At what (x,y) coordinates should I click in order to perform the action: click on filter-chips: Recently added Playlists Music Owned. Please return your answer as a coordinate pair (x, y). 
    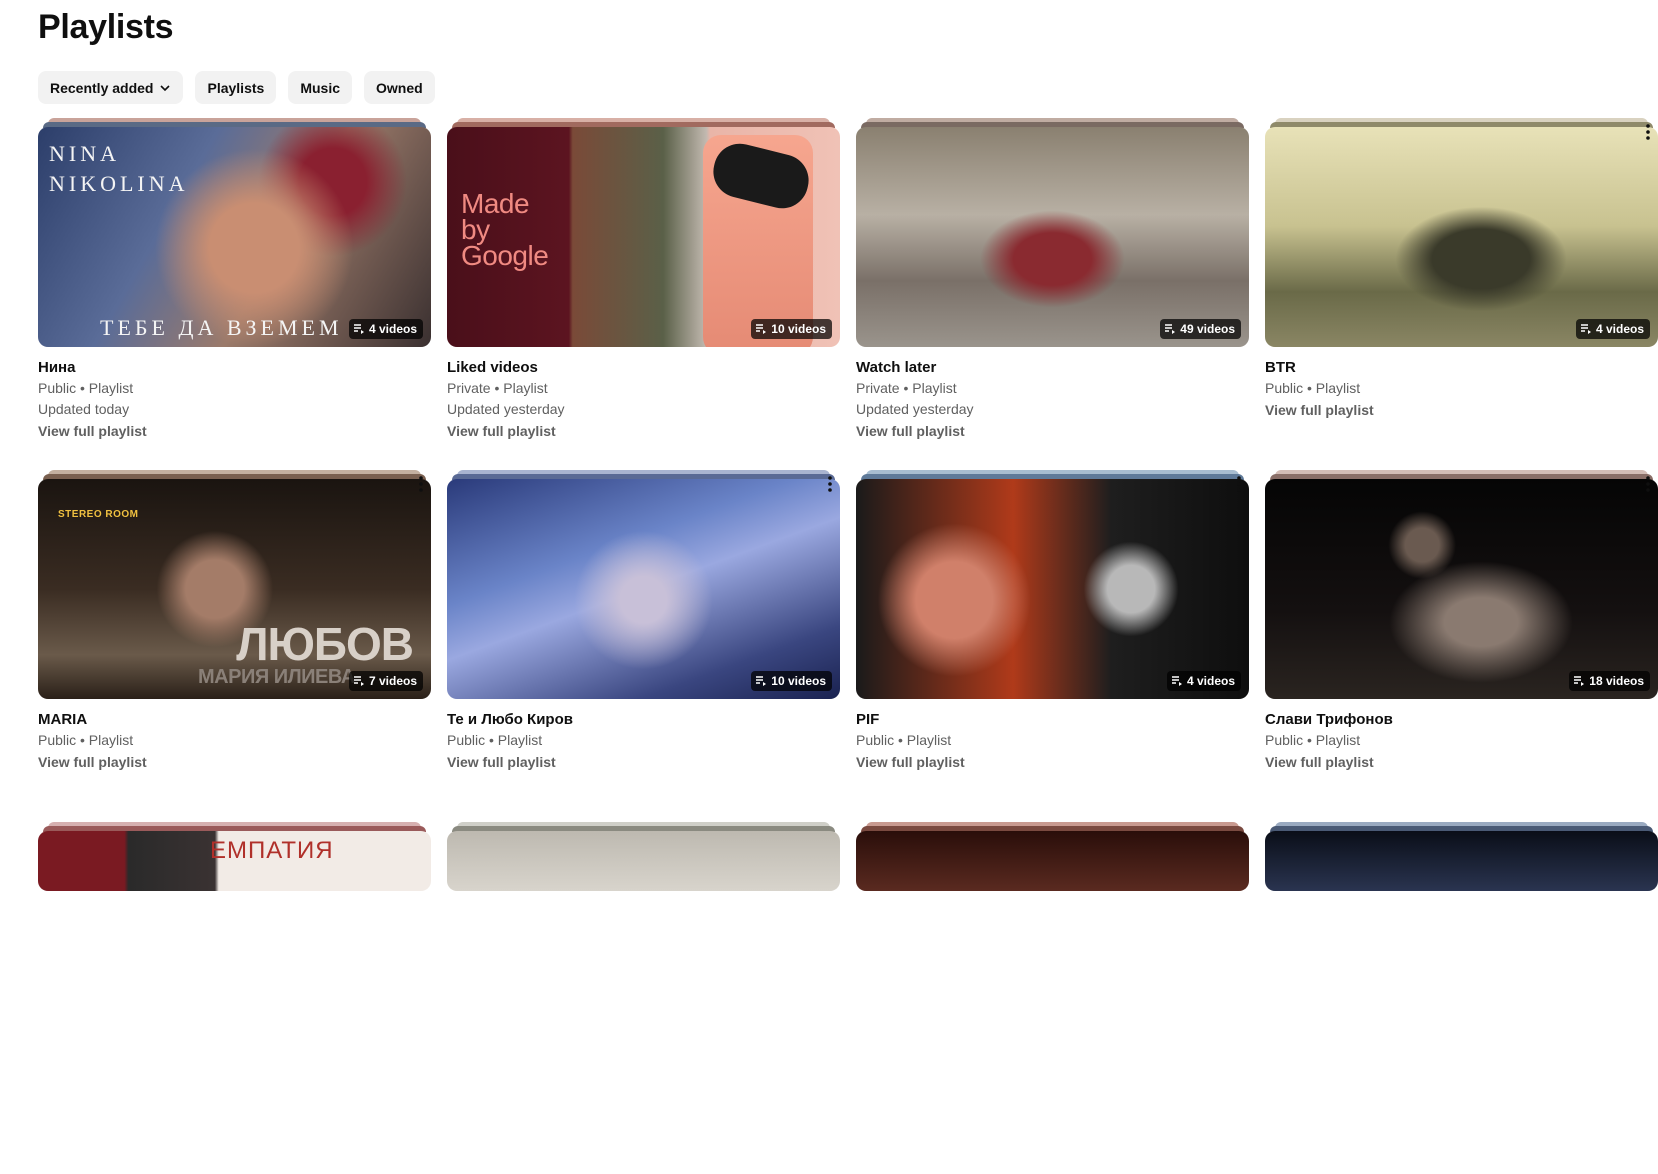
    Looking at the image, I should click on (236, 87).